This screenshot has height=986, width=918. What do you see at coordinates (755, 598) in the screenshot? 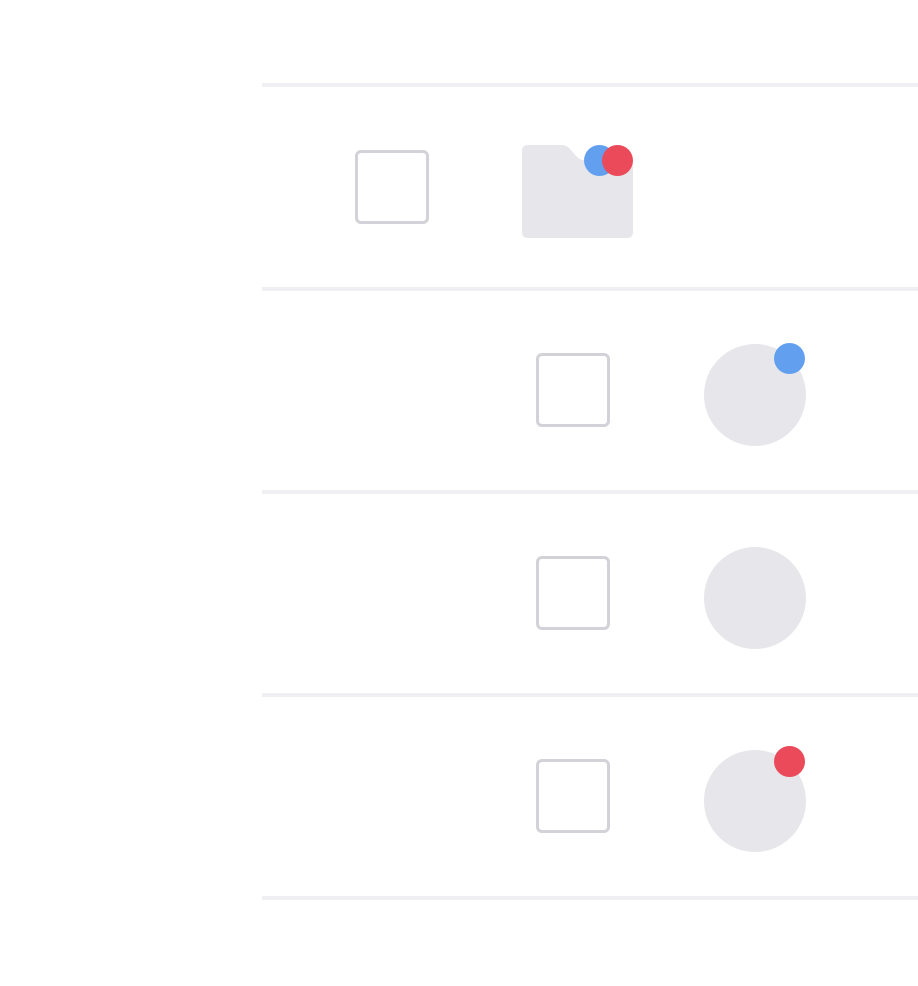
I see `avatar-placeholder-icon` at bounding box center [755, 598].